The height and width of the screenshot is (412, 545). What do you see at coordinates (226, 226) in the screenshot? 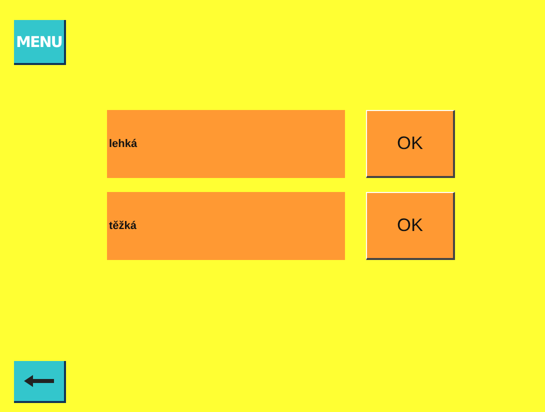
I see `option-label: těžká` at bounding box center [226, 226].